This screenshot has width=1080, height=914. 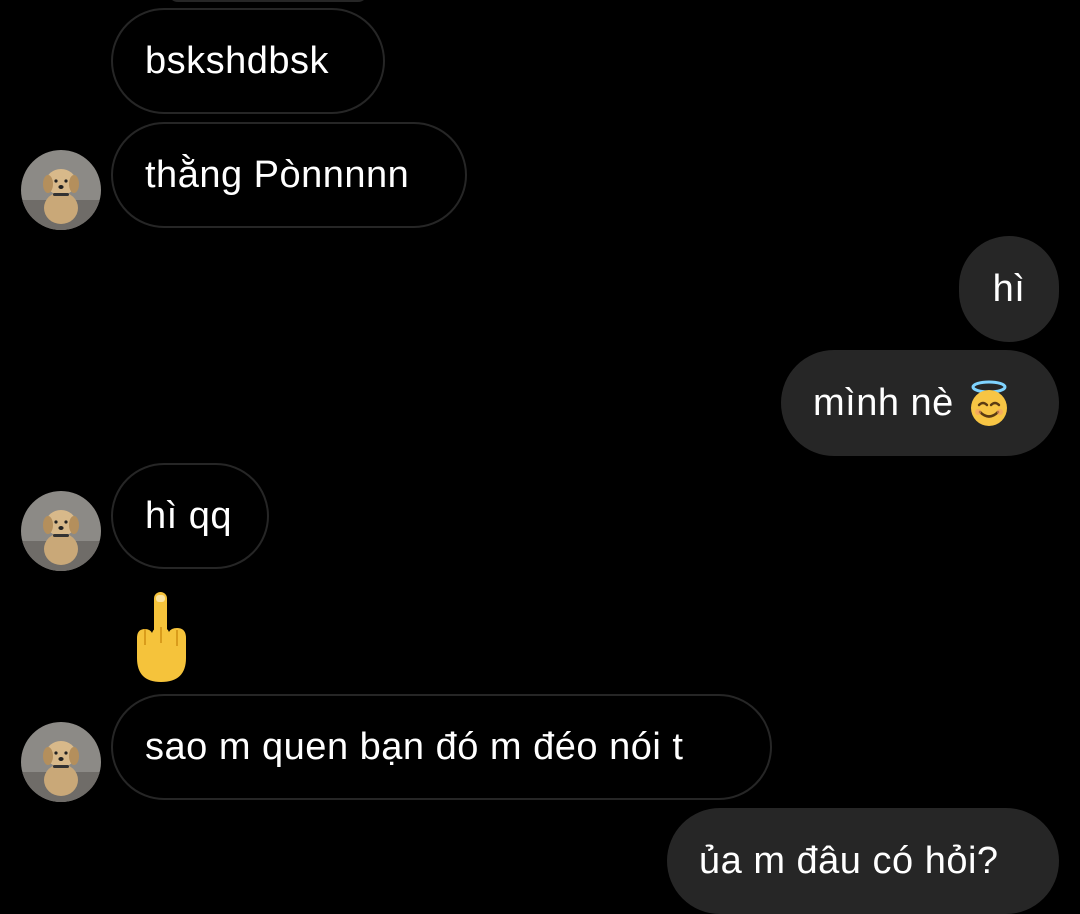 I want to click on message-text: hì qq, so click(x=189, y=516).